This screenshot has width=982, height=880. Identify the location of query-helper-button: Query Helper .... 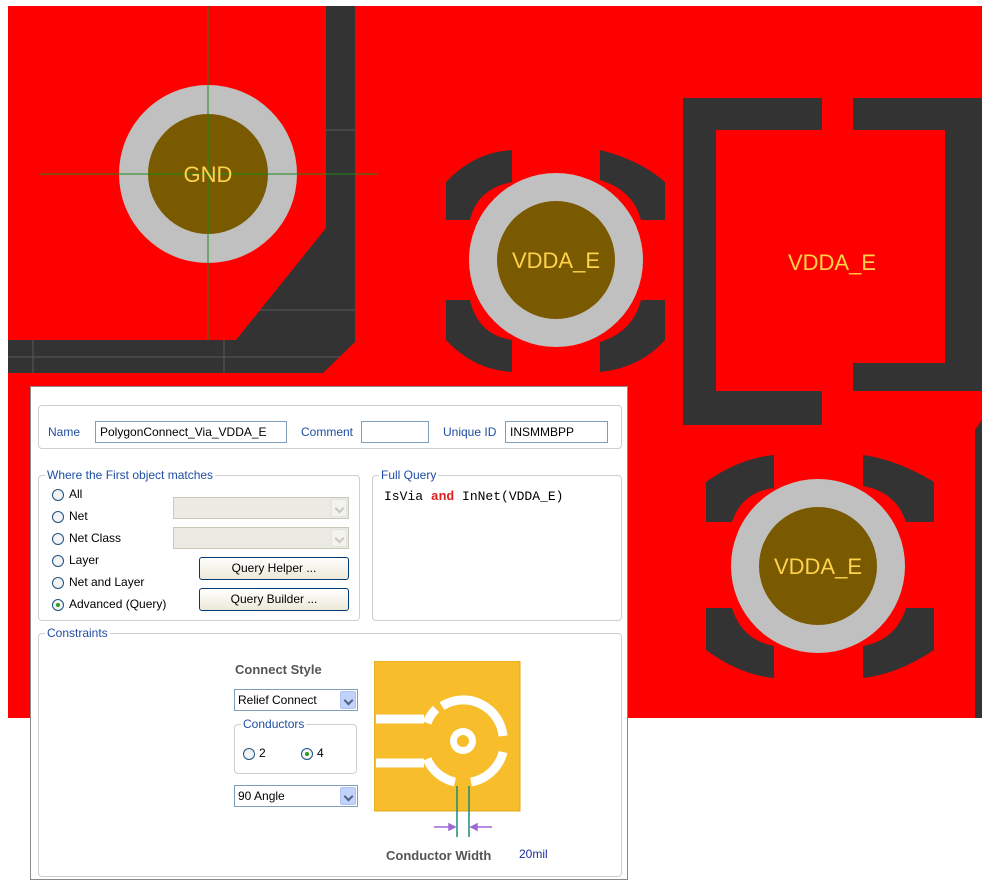
(274, 568).